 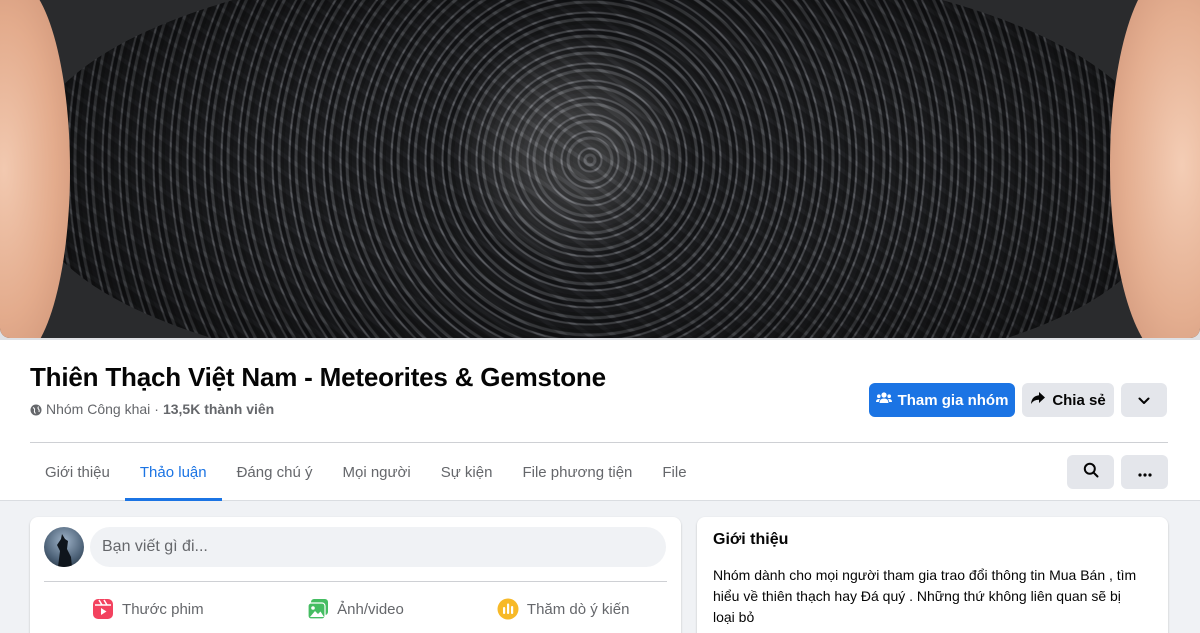 I want to click on right-hand-image, so click(x=1155, y=169).